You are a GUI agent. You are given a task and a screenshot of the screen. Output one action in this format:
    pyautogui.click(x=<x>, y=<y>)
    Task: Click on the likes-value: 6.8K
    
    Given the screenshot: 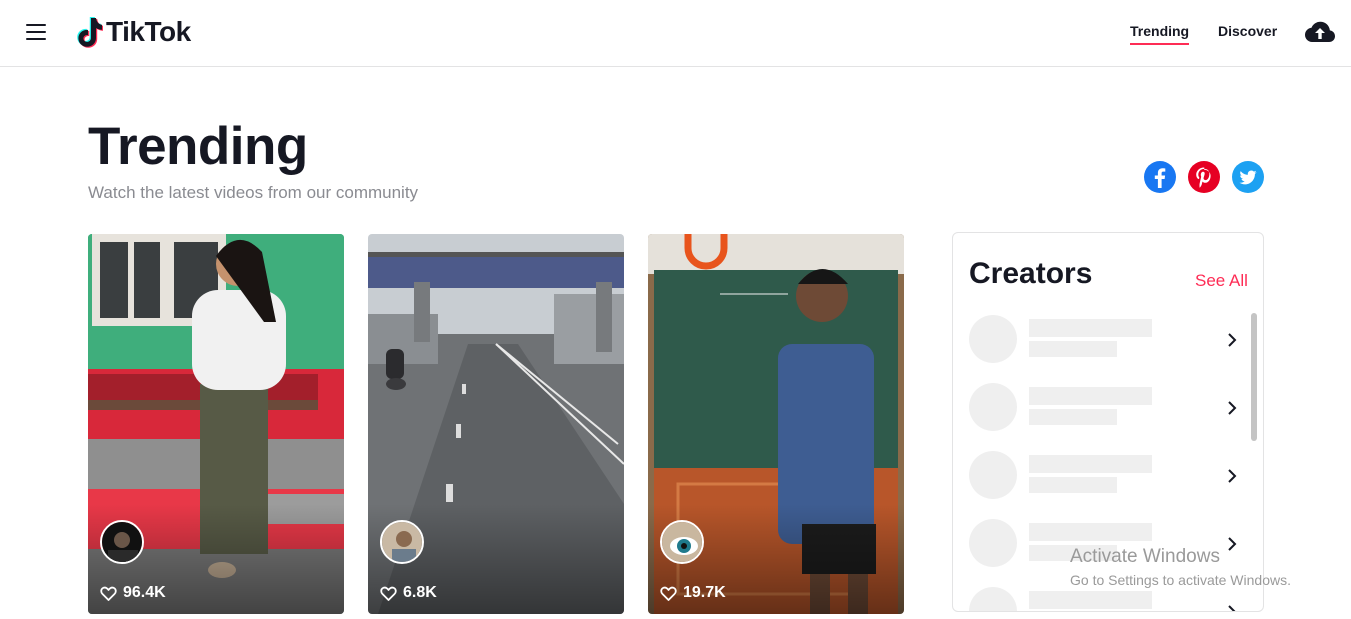 What is the action you would take?
    pyautogui.click(x=420, y=592)
    